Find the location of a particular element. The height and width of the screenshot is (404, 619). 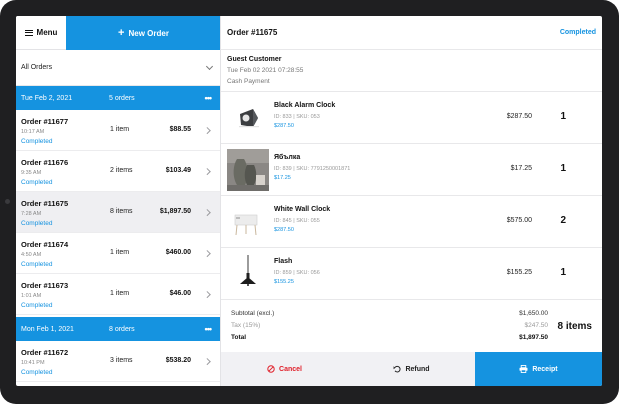

order-time: 1:01 AM is located at coordinates (31, 296).